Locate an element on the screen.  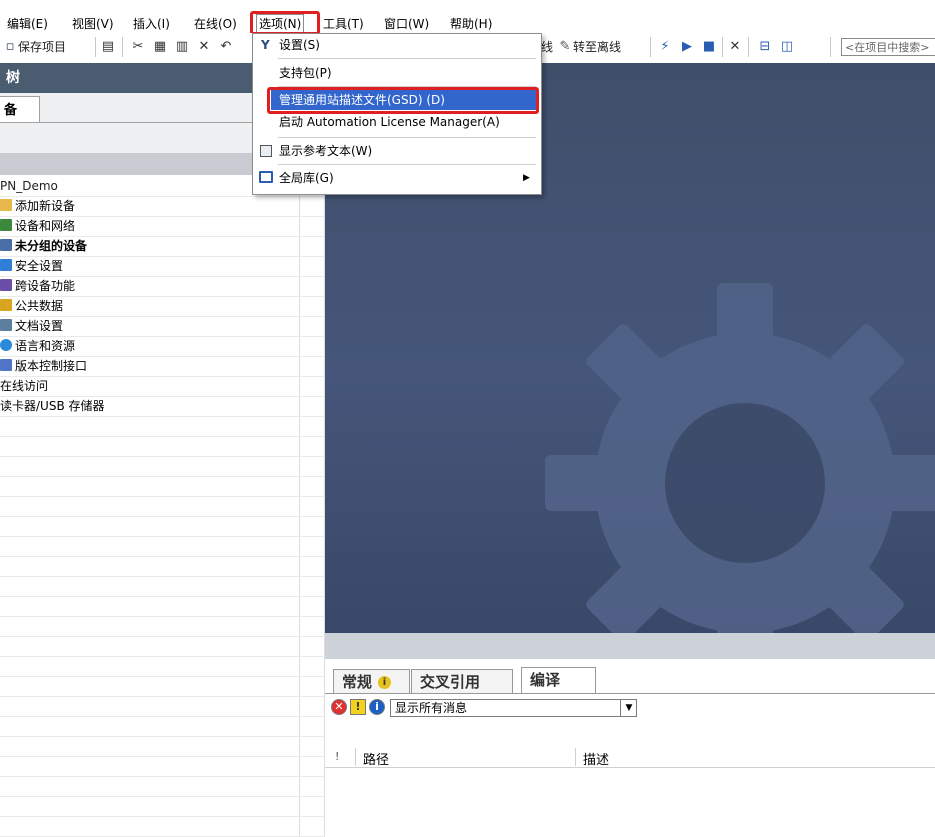
project-root: PN_Demo is located at coordinates (29, 186).